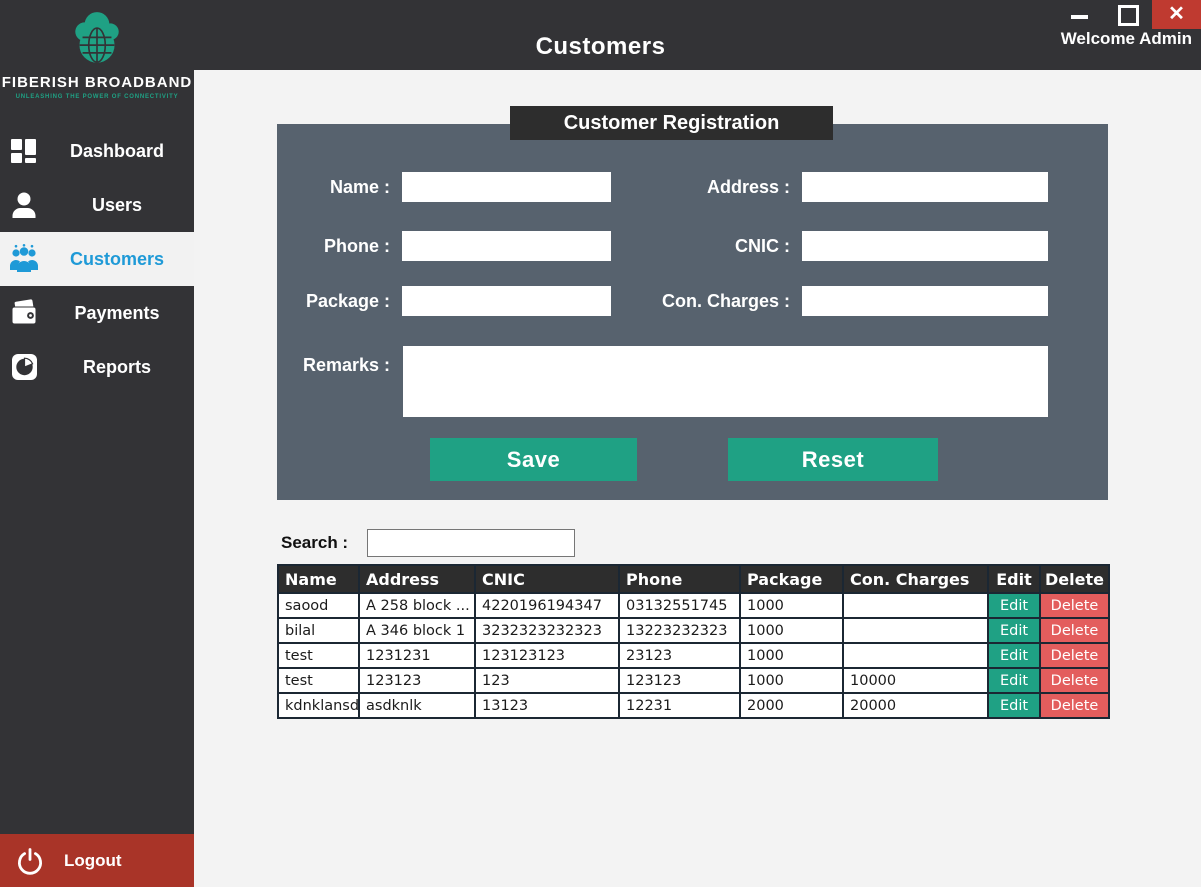 The width and height of the screenshot is (1201, 887). Describe the element at coordinates (833, 459) in the screenshot. I see `reset-button: Reset` at that location.